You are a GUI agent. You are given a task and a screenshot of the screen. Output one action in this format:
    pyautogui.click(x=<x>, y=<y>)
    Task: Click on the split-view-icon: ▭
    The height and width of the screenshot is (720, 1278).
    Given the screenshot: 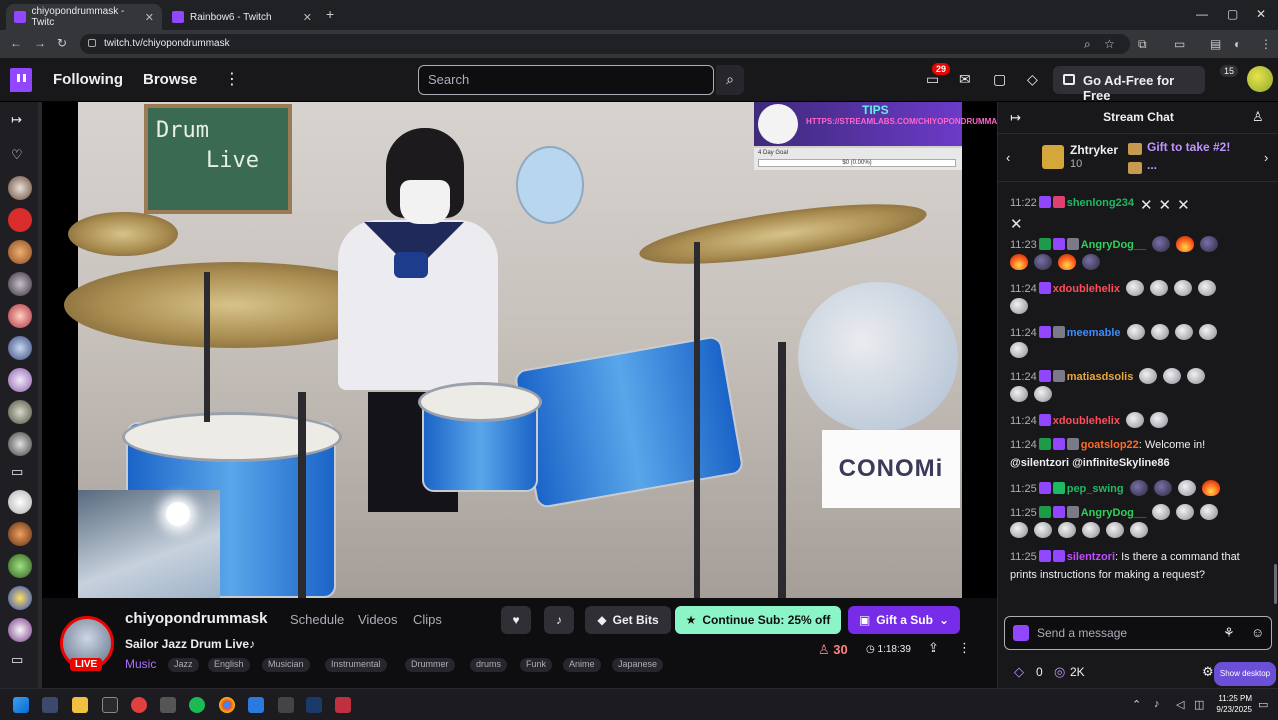 What is the action you would take?
    pyautogui.click(x=1179, y=44)
    